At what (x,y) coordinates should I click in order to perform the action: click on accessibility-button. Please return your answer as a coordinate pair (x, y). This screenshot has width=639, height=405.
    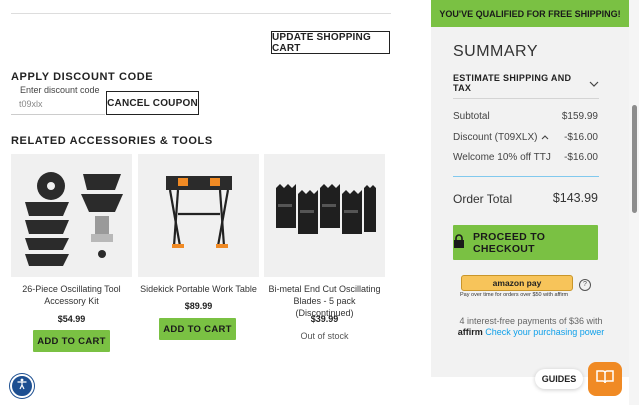
    Looking at the image, I should click on (22, 386).